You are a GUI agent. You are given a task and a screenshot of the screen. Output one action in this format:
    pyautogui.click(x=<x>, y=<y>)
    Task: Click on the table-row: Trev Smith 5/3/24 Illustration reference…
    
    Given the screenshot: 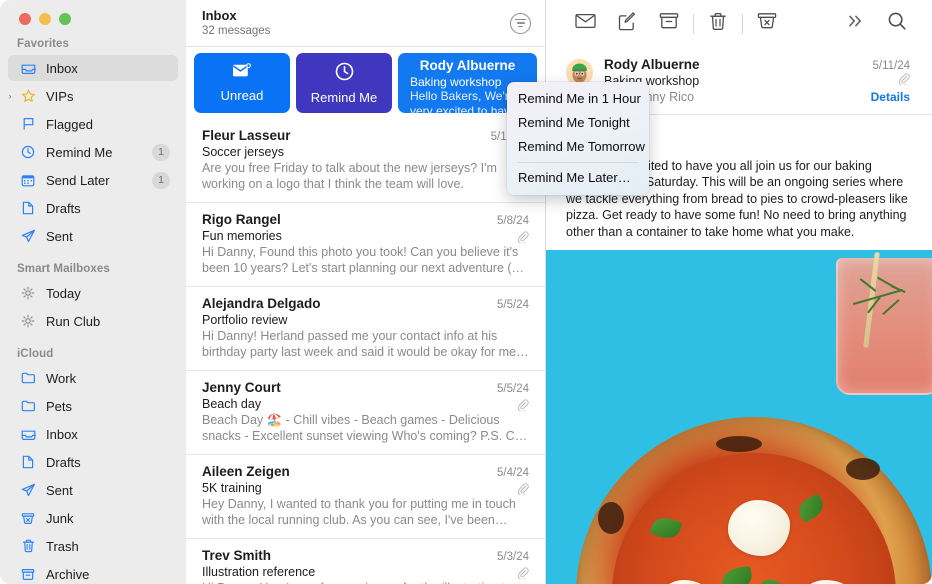 What is the action you would take?
    pyautogui.click(x=365, y=561)
    